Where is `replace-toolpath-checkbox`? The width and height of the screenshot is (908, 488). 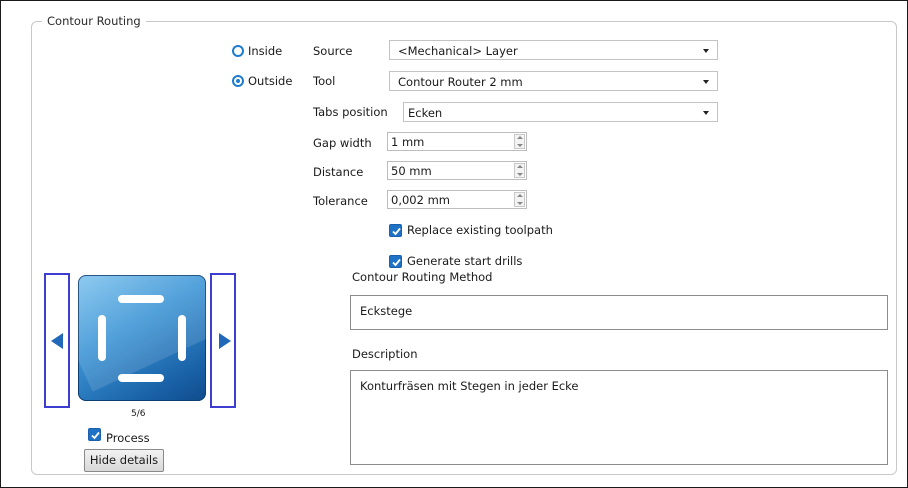 replace-toolpath-checkbox is located at coordinates (395, 230).